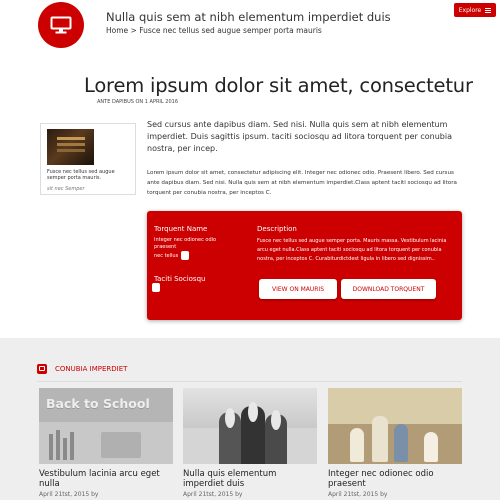 The height and width of the screenshot is (500, 500). I want to click on article-headline: Lorem ipsum dolor sit amet, consectetur, so click(278, 85).